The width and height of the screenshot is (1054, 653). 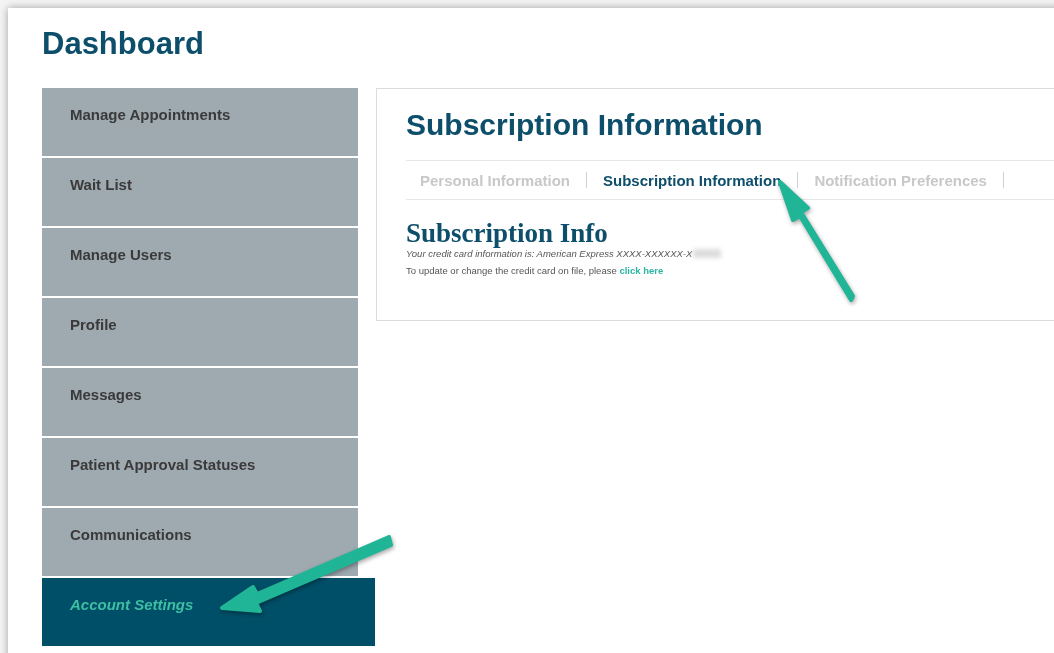 What do you see at coordinates (507, 233) in the screenshot?
I see `section-heading: Subscription Info` at bounding box center [507, 233].